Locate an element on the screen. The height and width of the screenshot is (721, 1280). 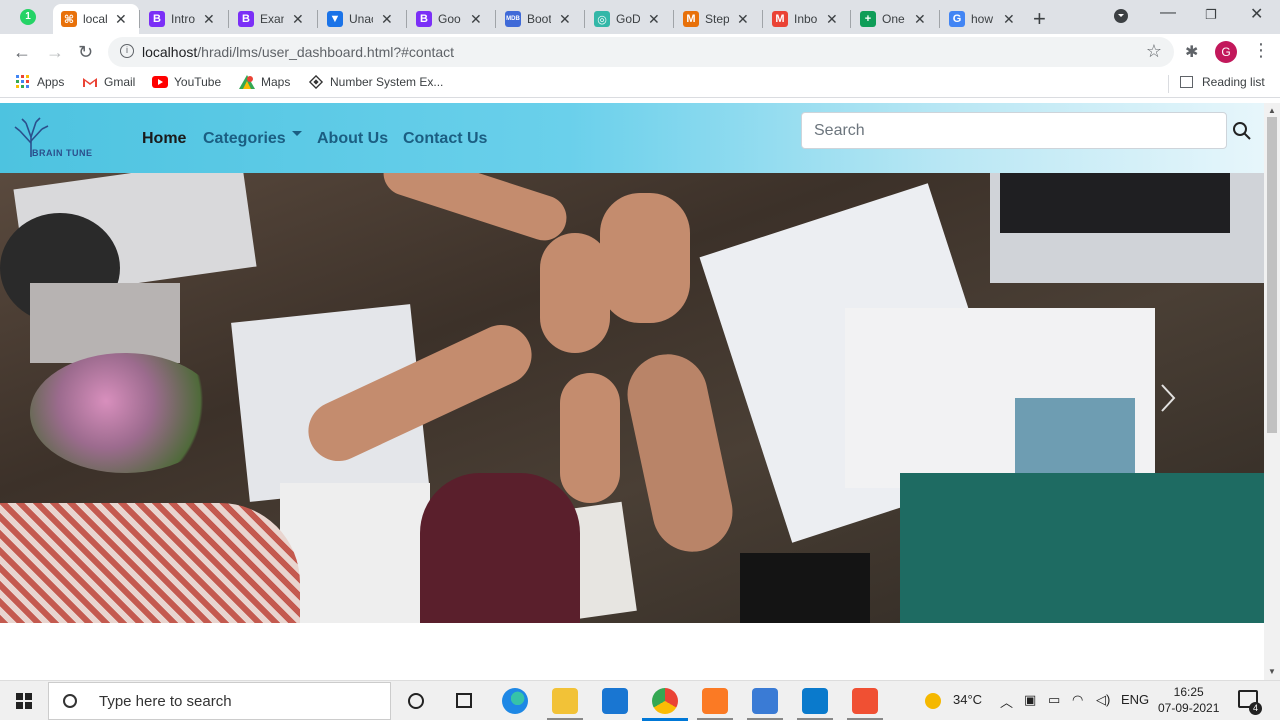
browser-tab: B Intro ✕ is located at coordinates (184, 19).